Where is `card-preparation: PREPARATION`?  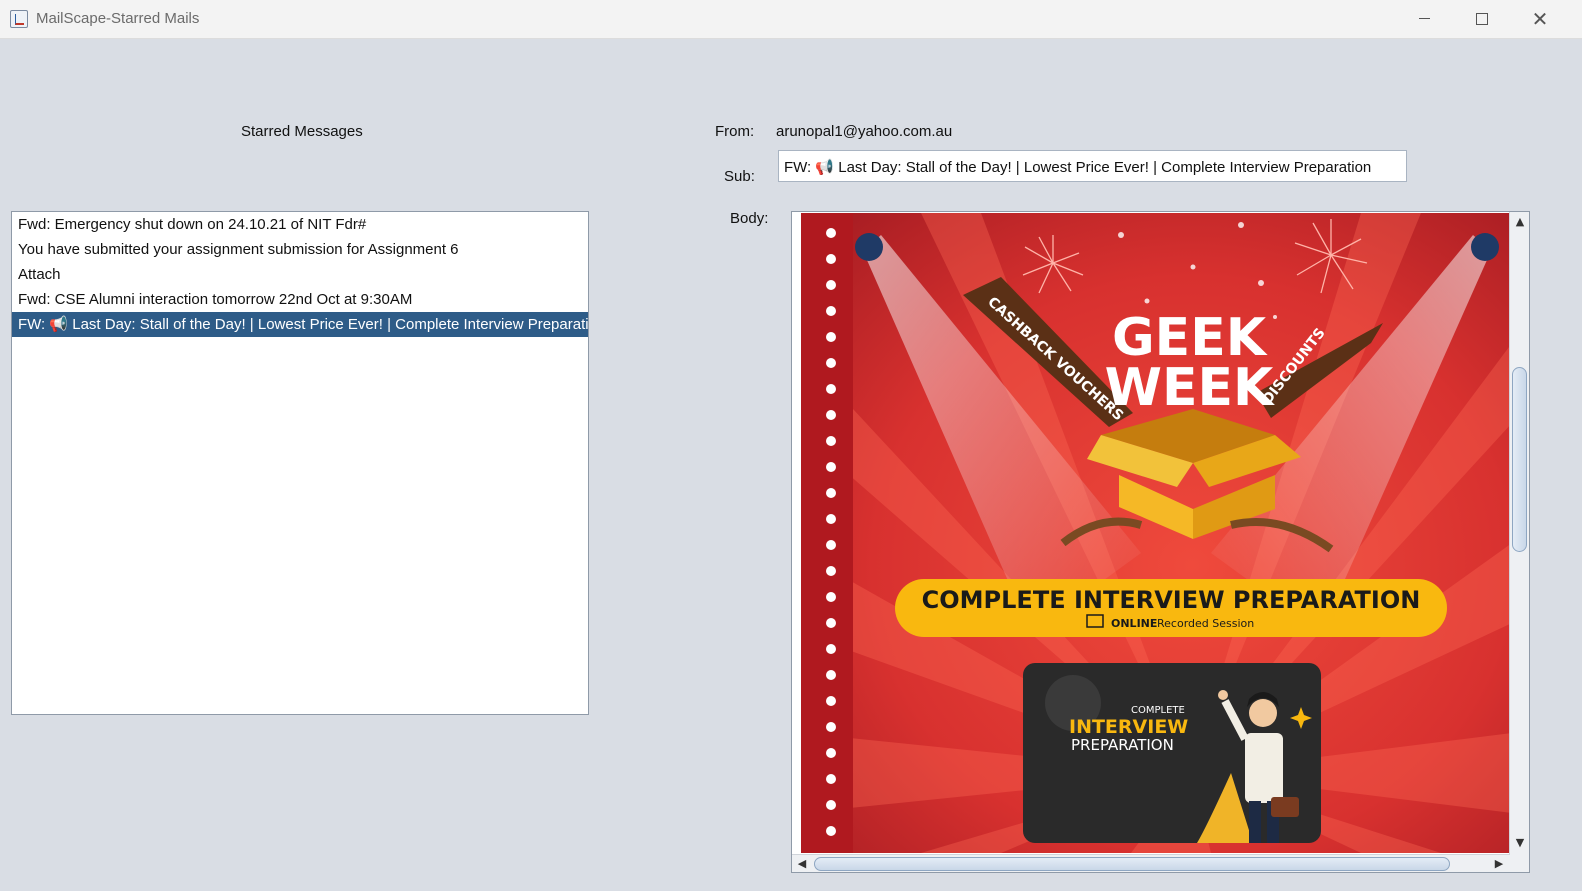 card-preparation: PREPARATION is located at coordinates (1122, 745).